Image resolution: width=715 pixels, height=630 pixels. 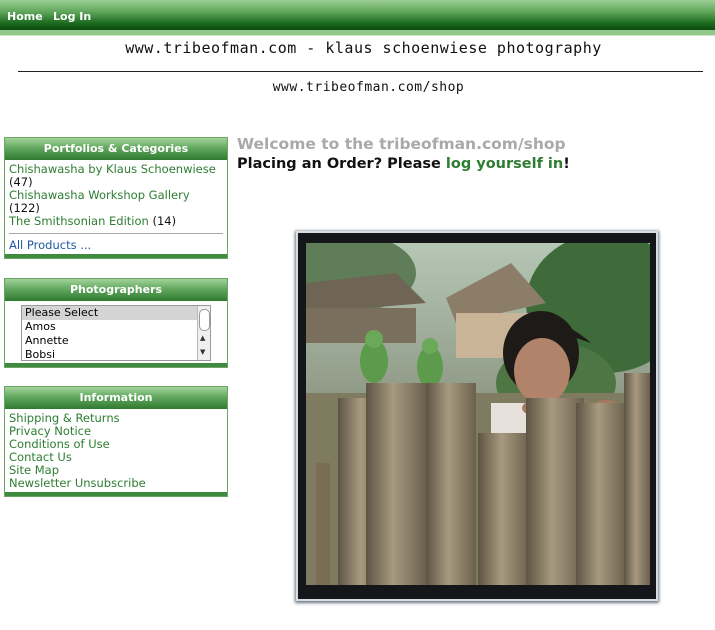 What do you see at coordinates (109, 341) in the screenshot?
I see `photographer-option: Annette` at bounding box center [109, 341].